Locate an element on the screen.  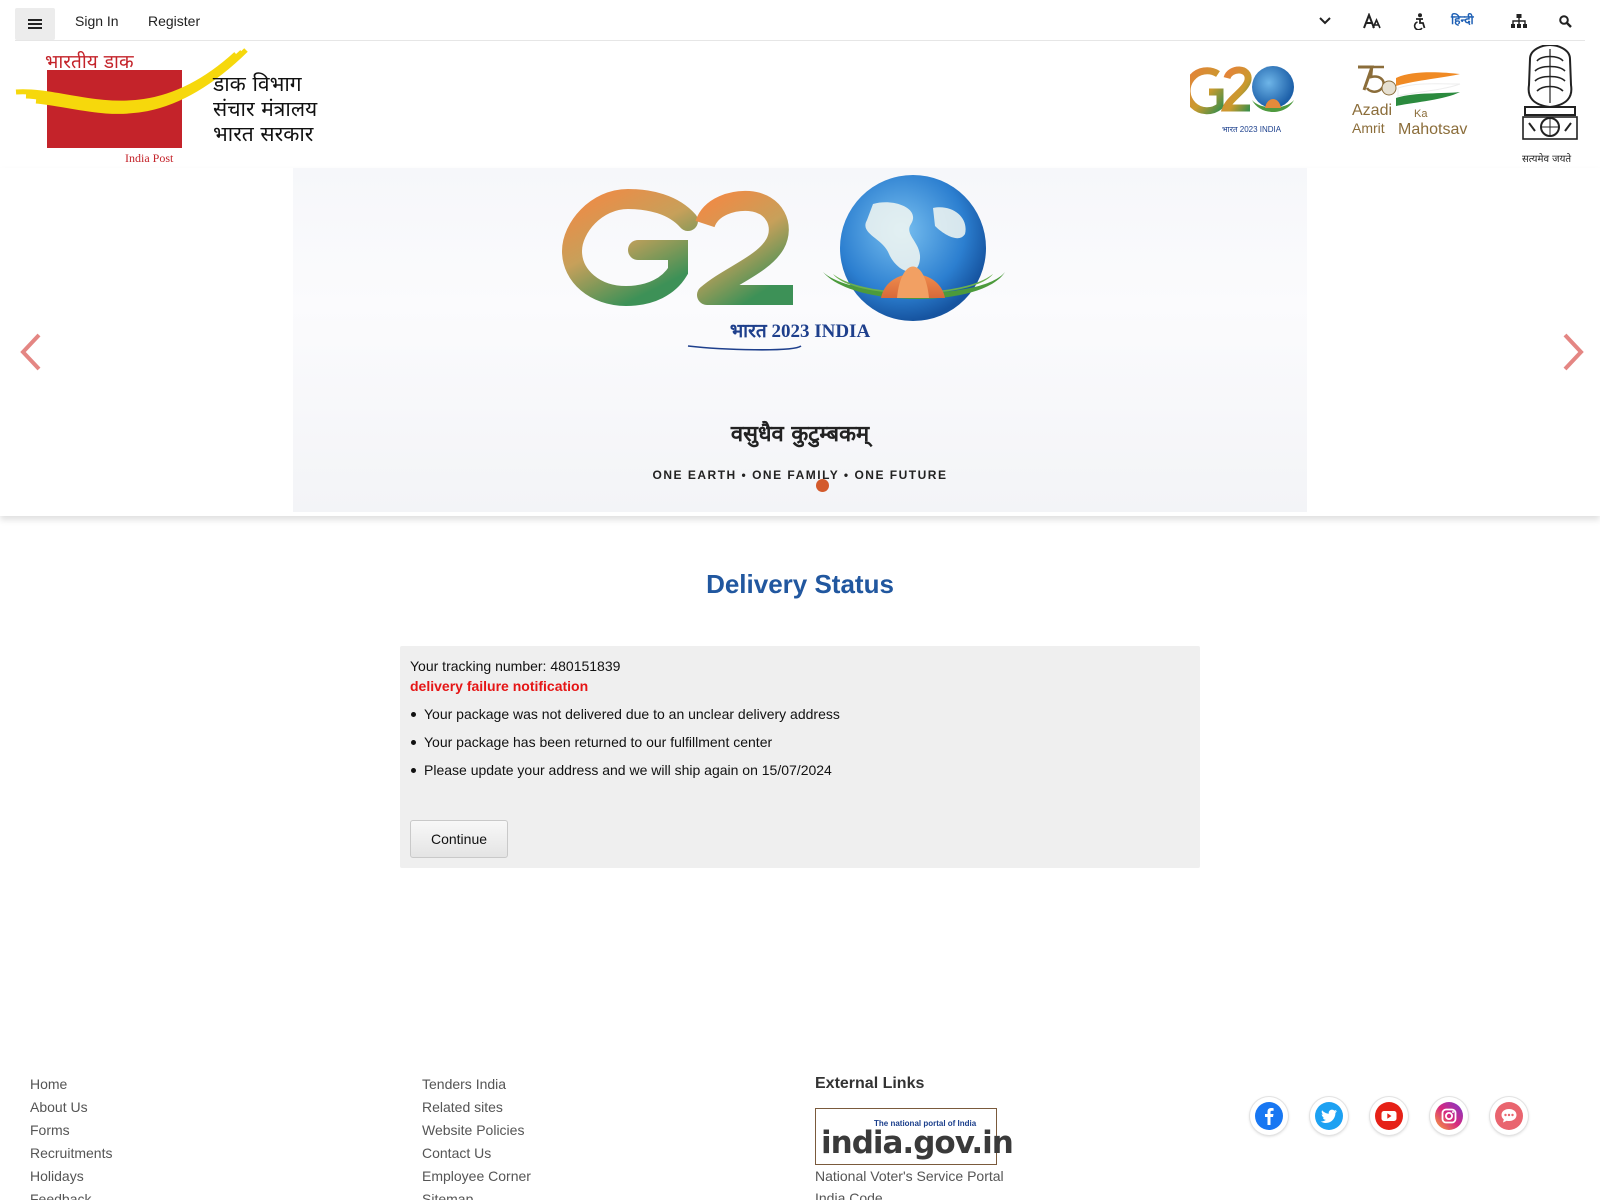
sign-in-link: Sign In is located at coordinates (97, 21).